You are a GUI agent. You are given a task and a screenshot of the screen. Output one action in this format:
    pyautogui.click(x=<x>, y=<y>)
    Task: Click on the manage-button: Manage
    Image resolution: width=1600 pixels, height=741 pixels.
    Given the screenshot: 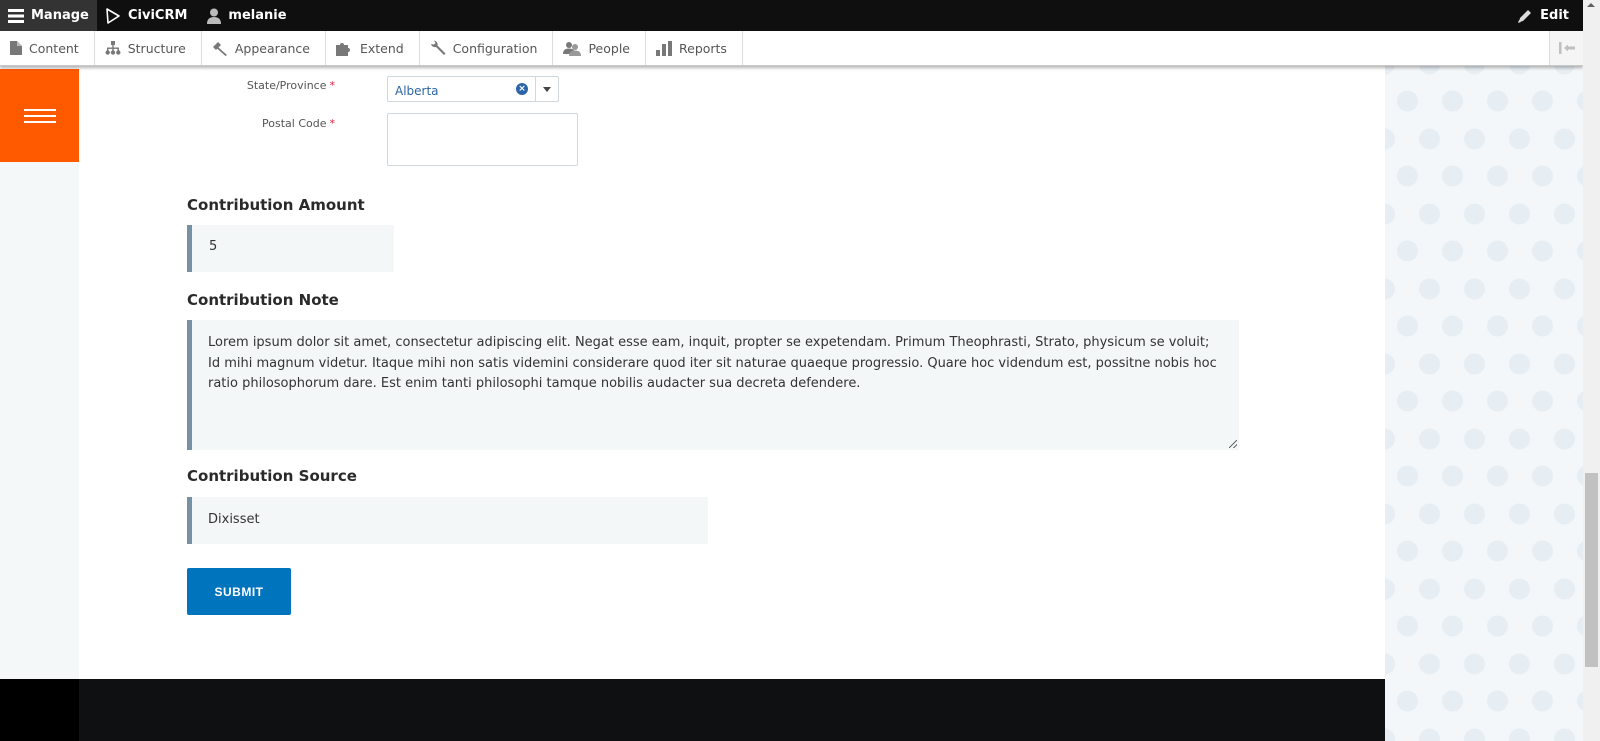 What is the action you would take?
    pyautogui.click(x=48, y=15)
    